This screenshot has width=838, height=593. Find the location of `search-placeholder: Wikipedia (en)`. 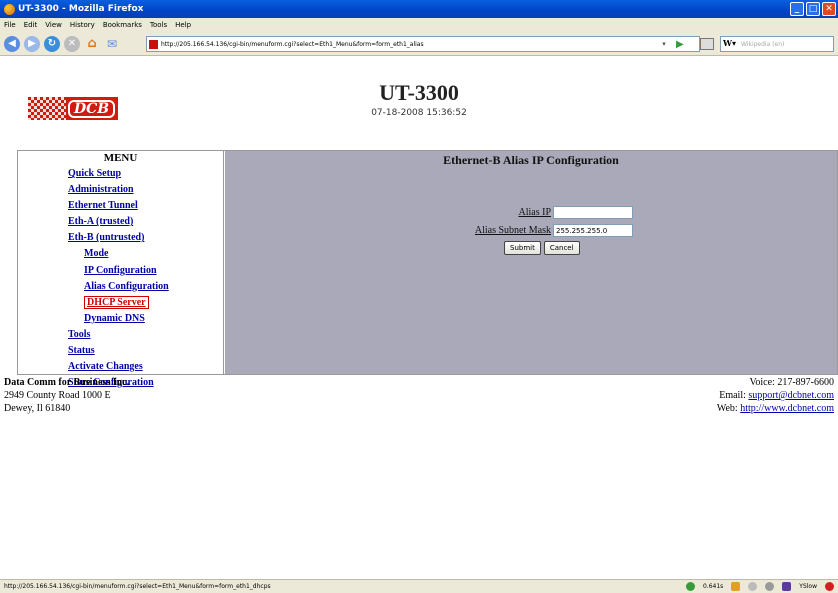

search-placeholder: Wikipedia (en) is located at coordinates (763, 44).